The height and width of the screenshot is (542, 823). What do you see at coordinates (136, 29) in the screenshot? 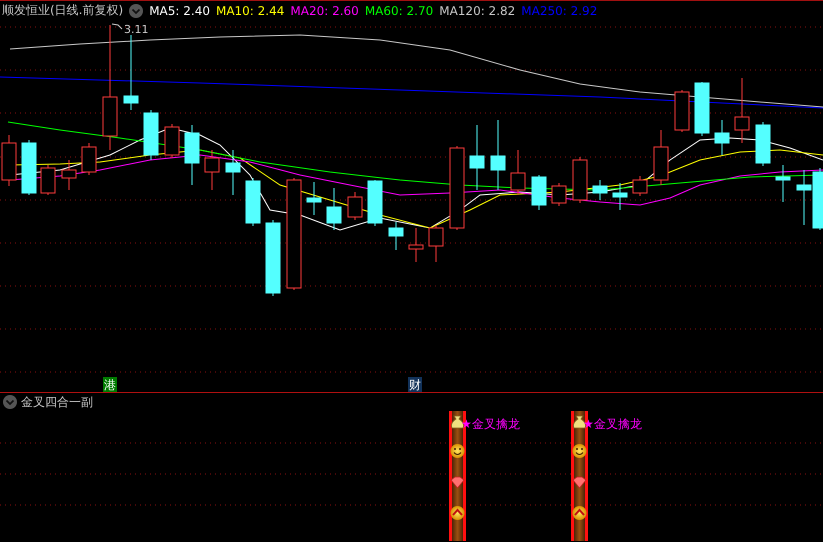
I see `peak-price-label: 3.11` at bounding box center [136, 29].